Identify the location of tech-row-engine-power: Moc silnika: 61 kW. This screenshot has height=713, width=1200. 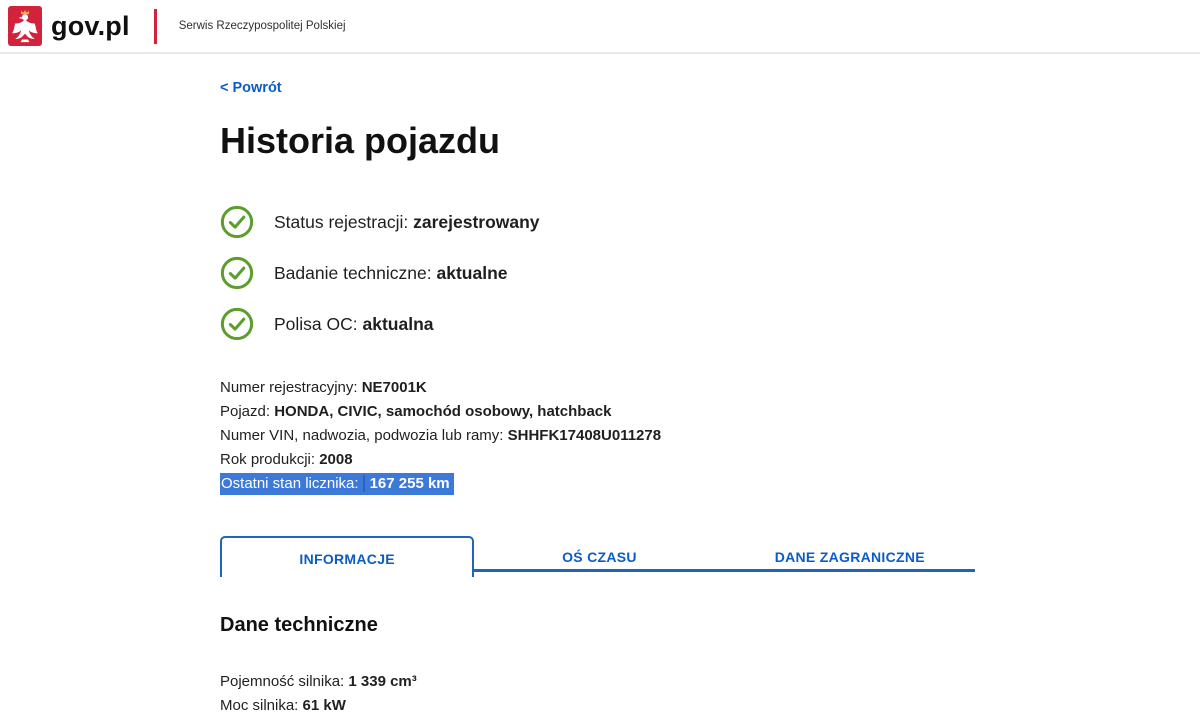
(597, 703).